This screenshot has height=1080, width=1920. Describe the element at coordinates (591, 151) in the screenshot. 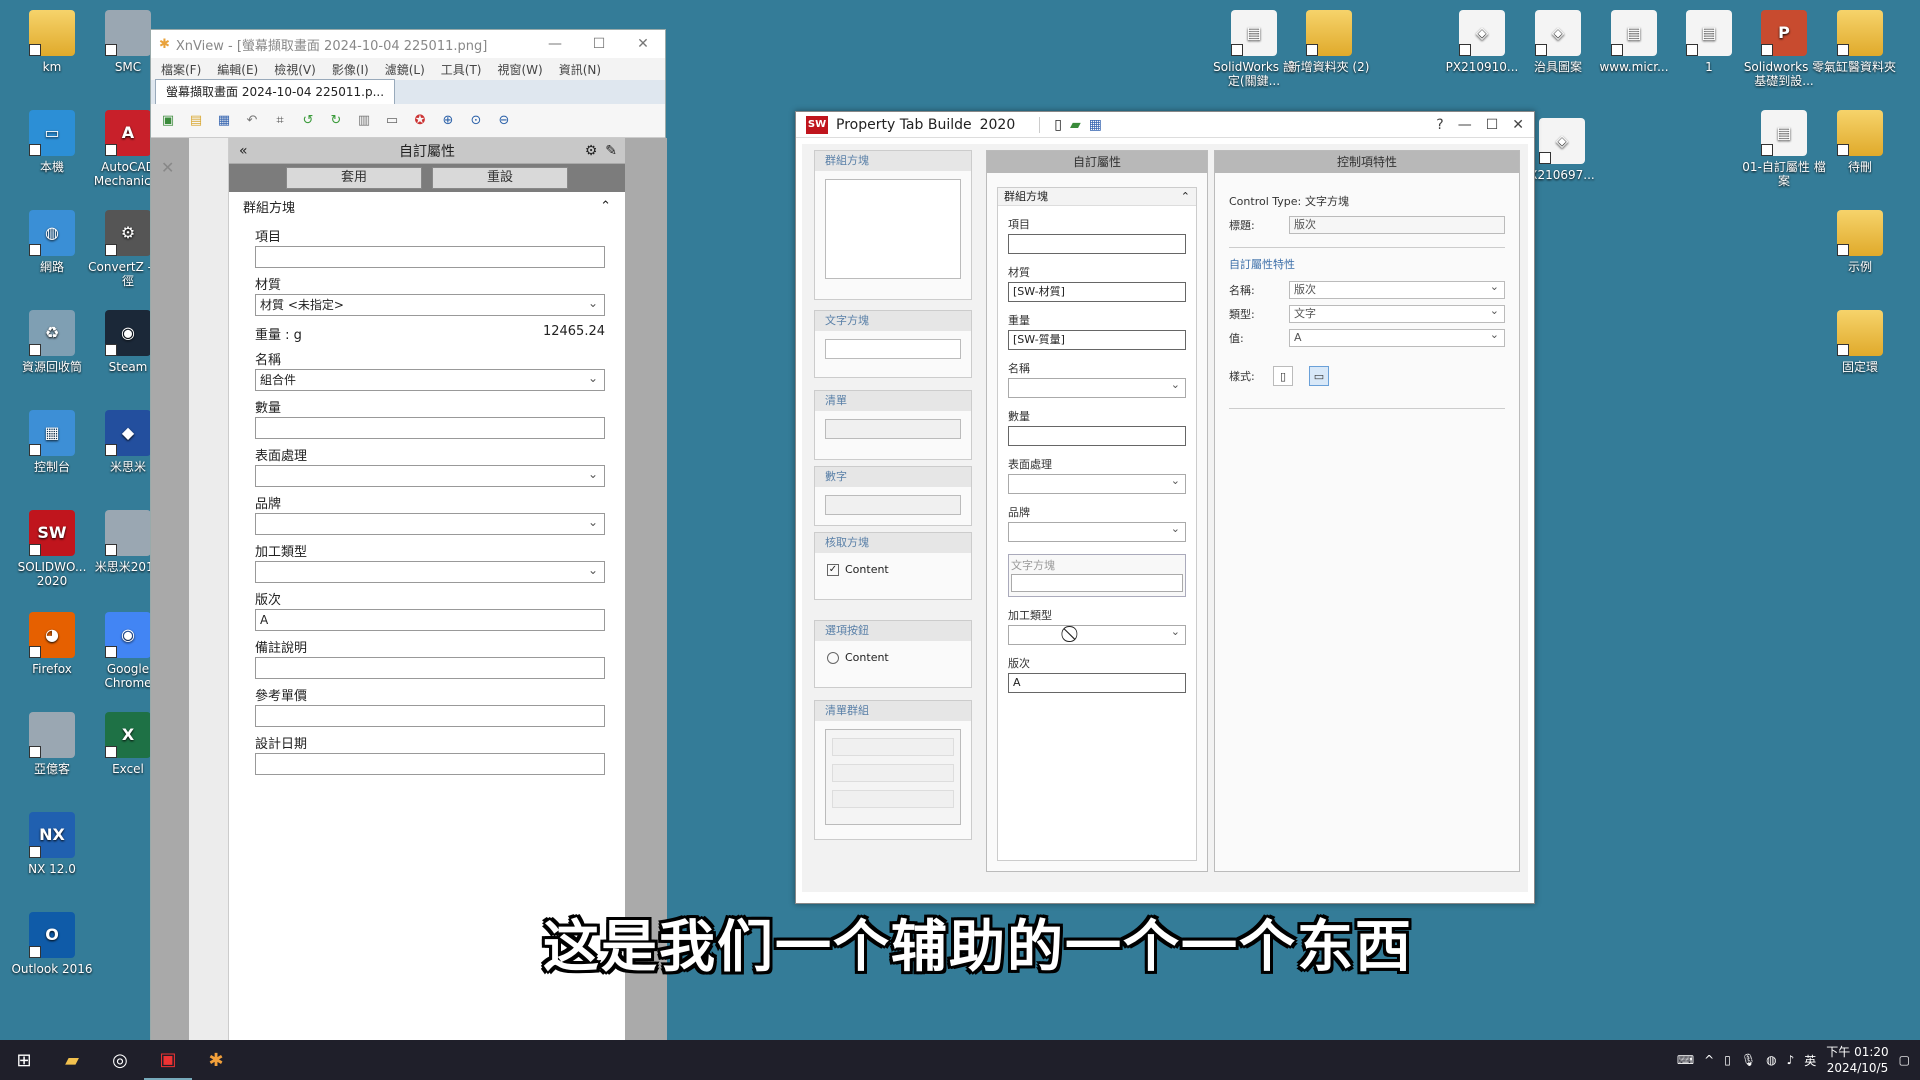

I see `gear-icon: ⚙` at that location.